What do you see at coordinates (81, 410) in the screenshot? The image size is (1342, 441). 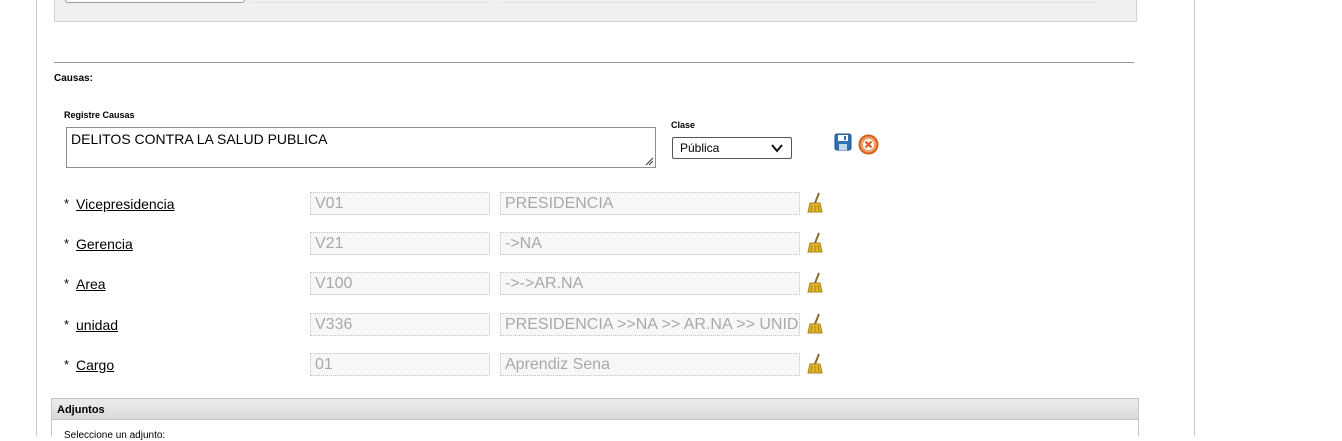 I see `adjuntos-title: Adjuntos` at bounding box center [81, 410].